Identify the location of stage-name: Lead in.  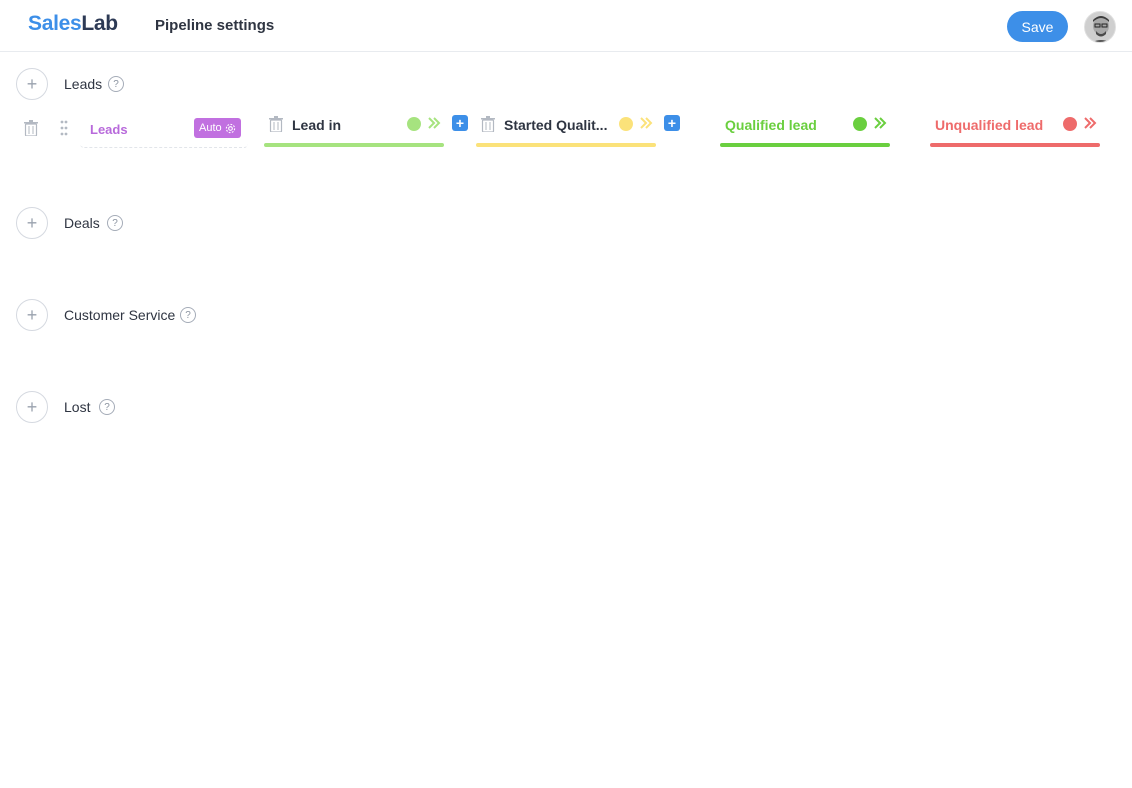
(317, 125).